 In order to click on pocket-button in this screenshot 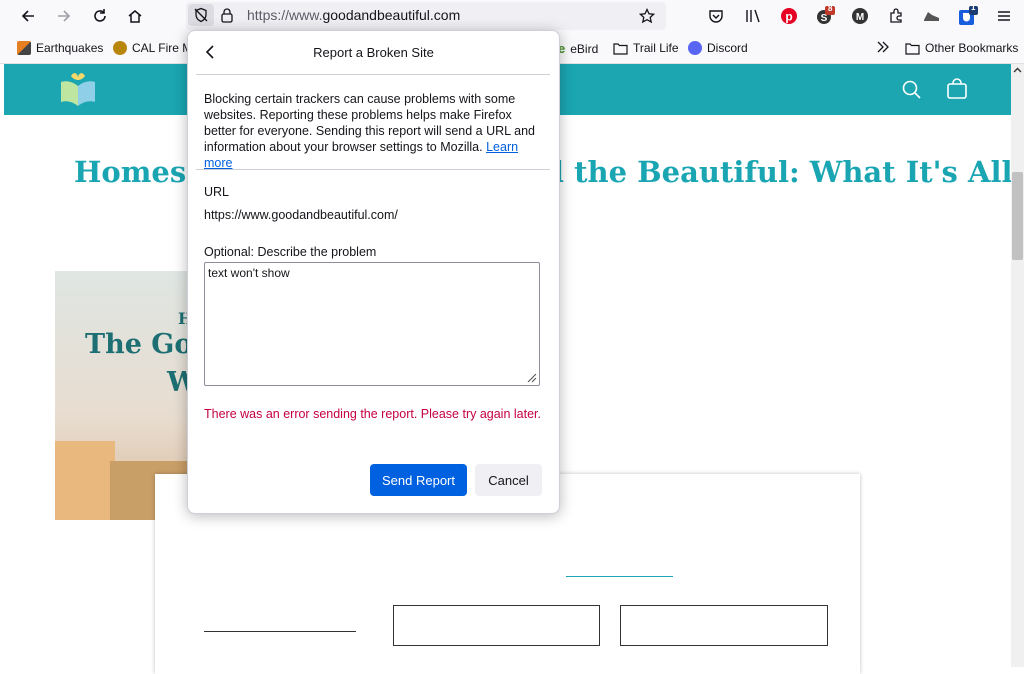, I will do `click(716, 16)`.